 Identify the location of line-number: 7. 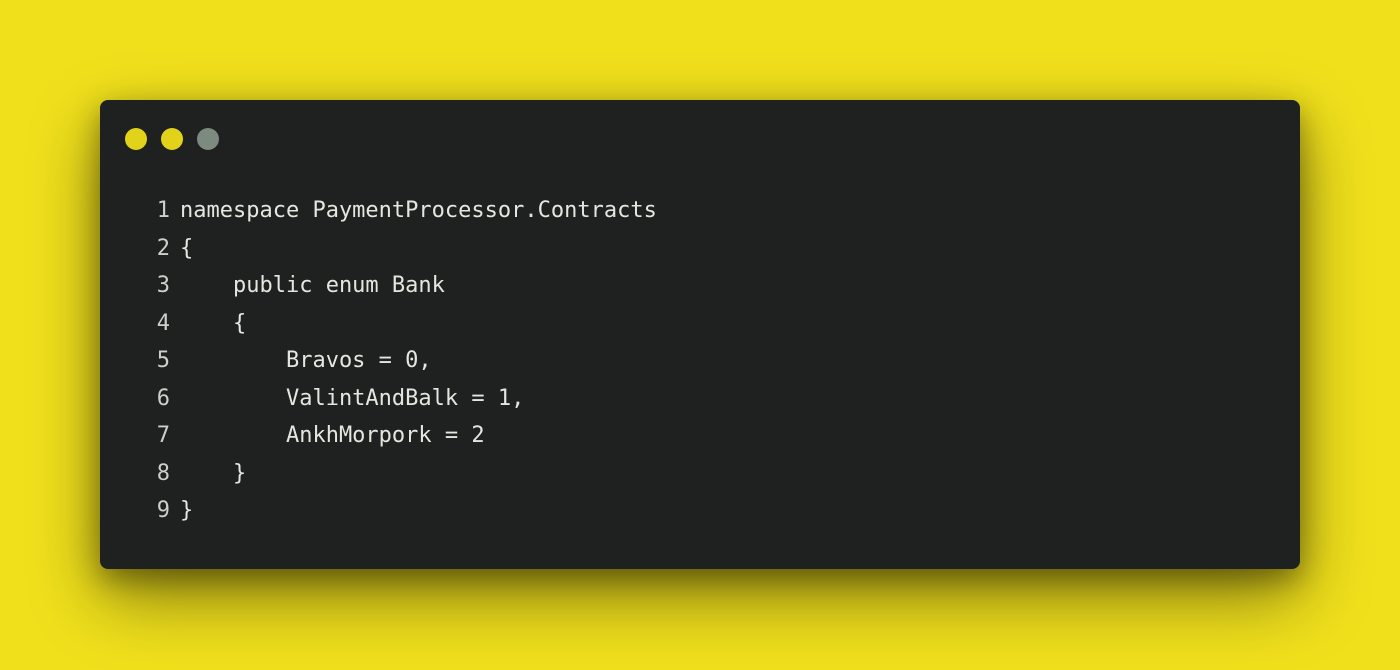
(163, 435).